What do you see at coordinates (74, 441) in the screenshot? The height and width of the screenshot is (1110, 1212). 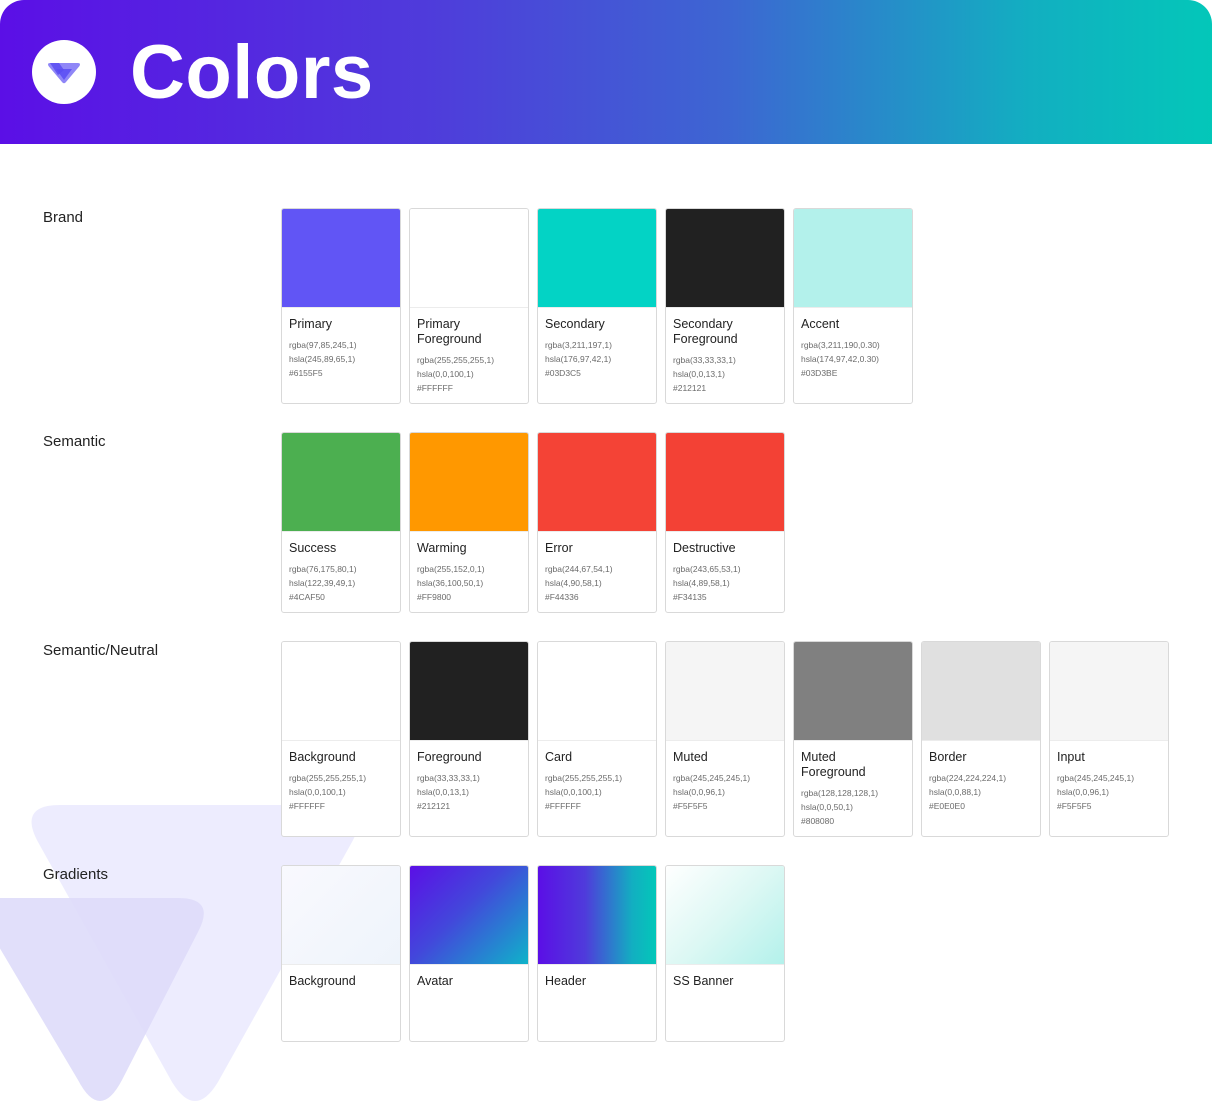 I see `section-label-semantic: Semantic` at bounding box center [74, 441].